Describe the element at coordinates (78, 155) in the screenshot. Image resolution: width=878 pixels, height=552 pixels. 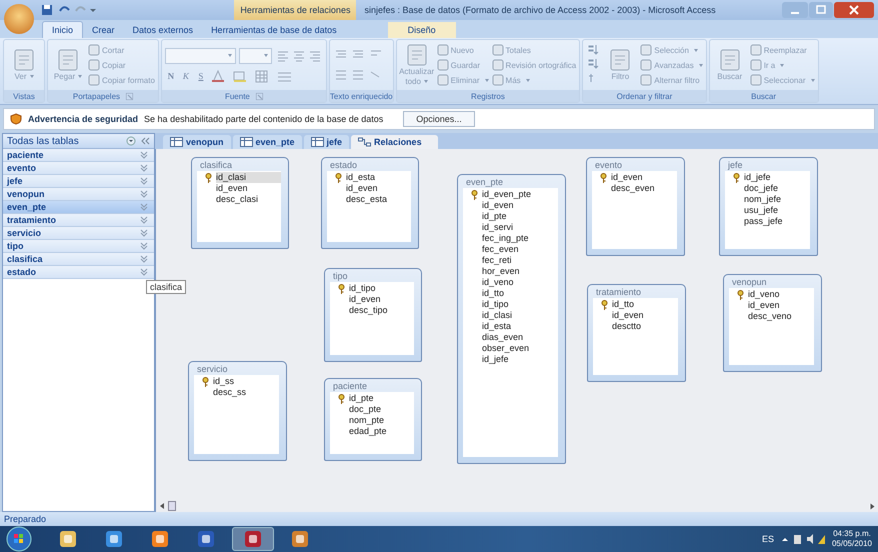
I see `nav-item: paciente` at that location.